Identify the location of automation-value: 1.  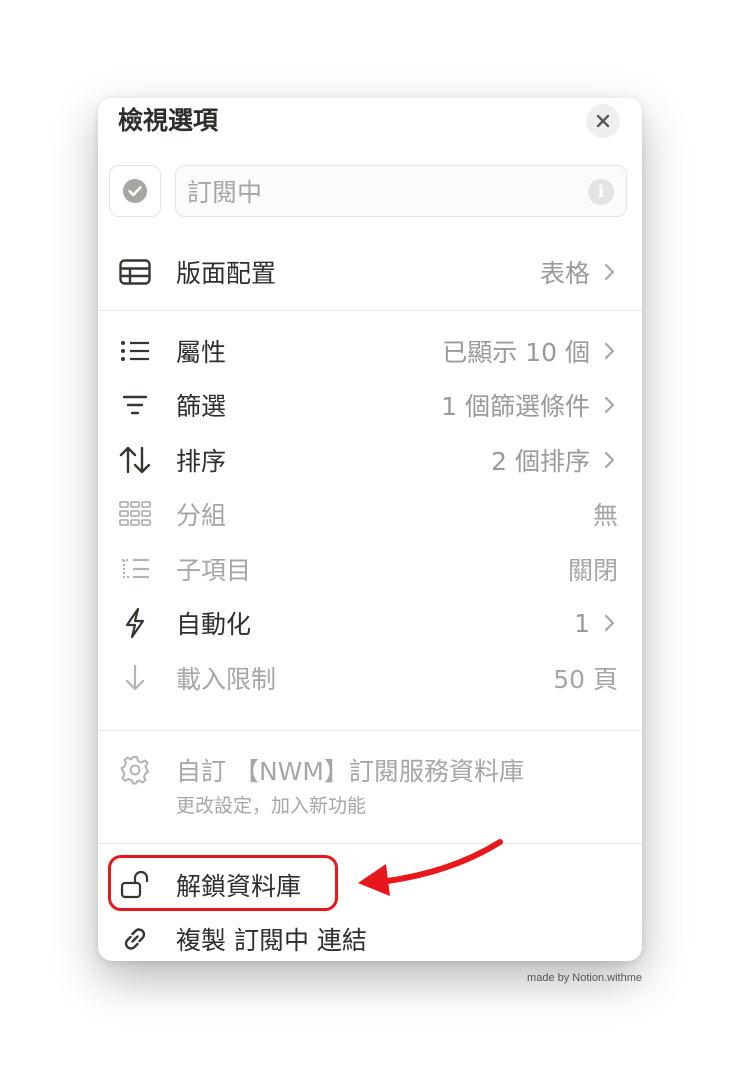
(582, 623).